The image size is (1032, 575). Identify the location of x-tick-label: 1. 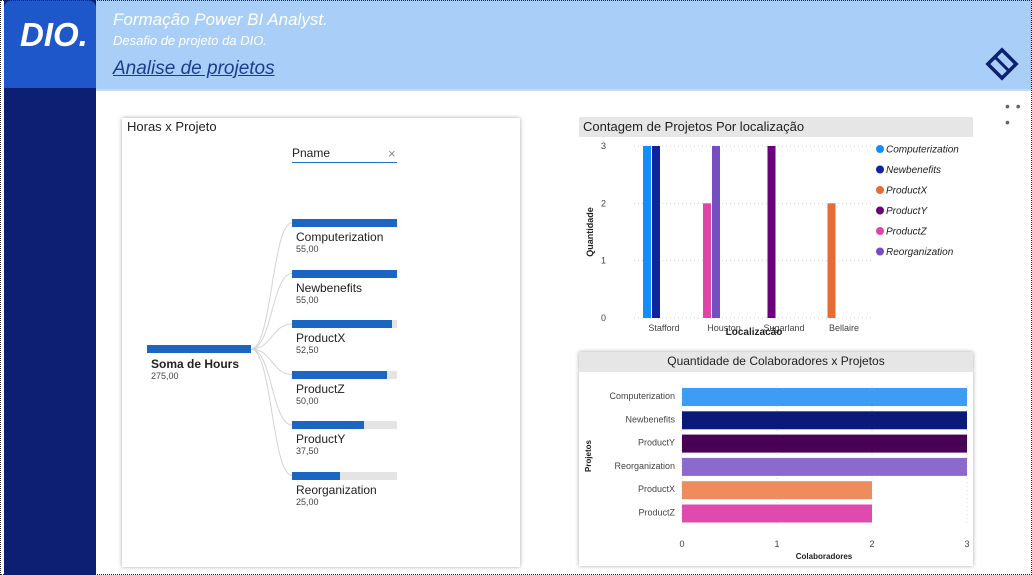
(776, 544).